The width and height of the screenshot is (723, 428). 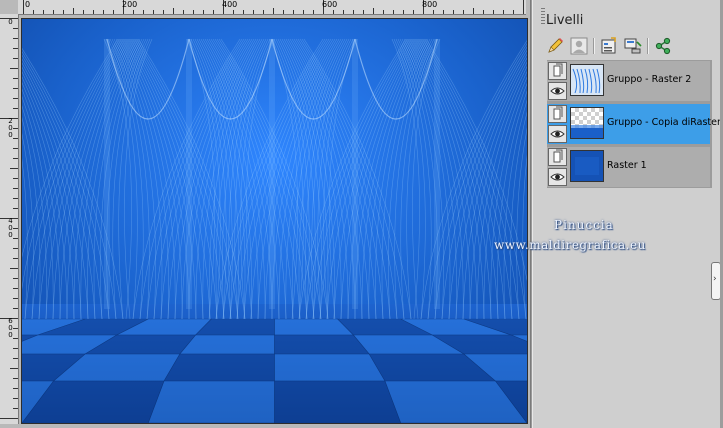 I want to click on layer-row-raster-1: Raster 1, so click(x=628, y=167).